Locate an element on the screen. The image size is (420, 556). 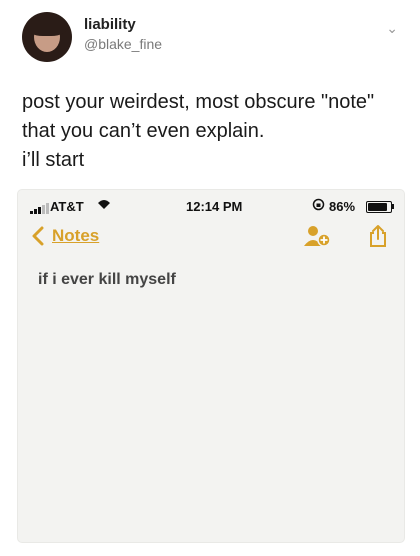
notes-nav-bar: Notes is located at coordinates (211, 240).